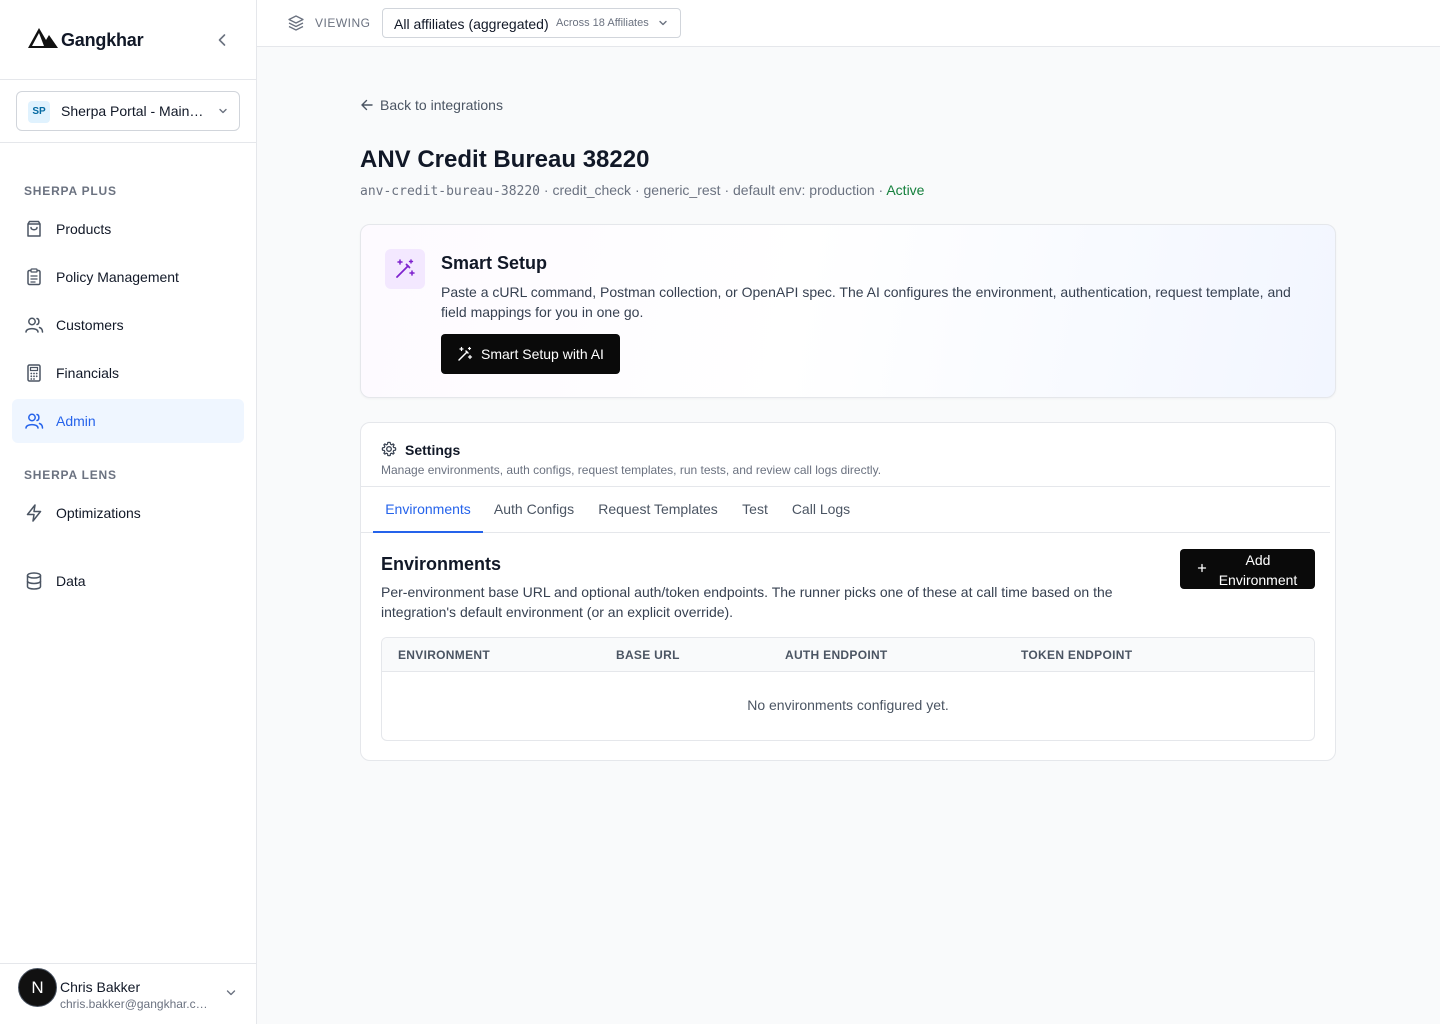  What do you see at coordinates (836, 655) in the screenshot?
I see `column-header-auth-endpoint: AUTH ENDPOINT` at bounding box center [836, 655].